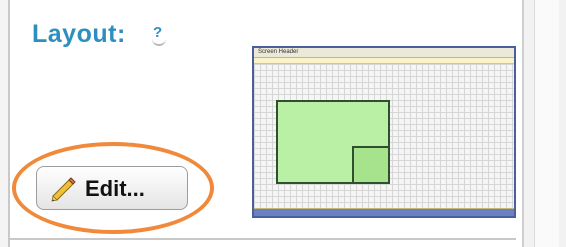  What do you see at coordinates (371, 165) in the screenshot?
I see `preview-subregion` at bounding box center [371, 165].